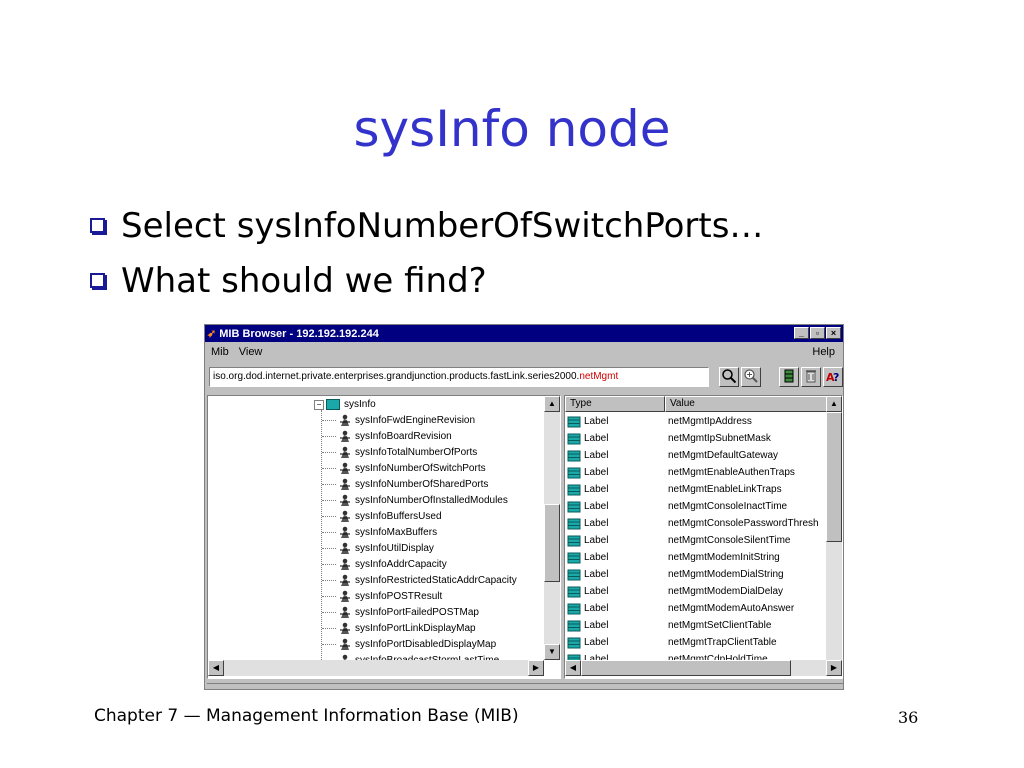 This screenshot has width=1024, height=768. I want to click on tree-horizontal-scrollbar: ◀ ▶, so click(376, 668).